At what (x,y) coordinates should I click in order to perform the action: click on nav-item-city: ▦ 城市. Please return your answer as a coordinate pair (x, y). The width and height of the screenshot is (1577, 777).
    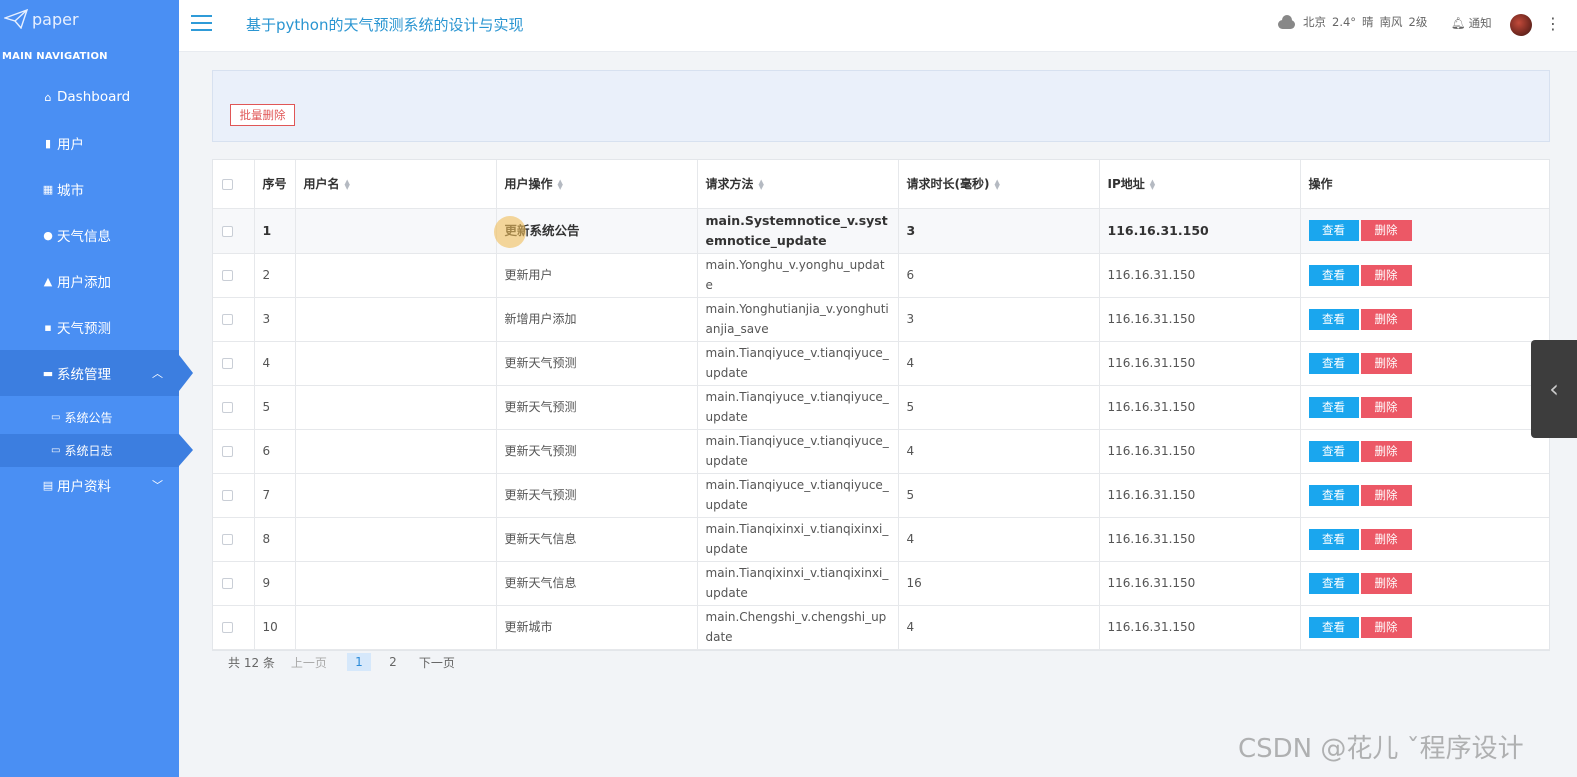
    Looking at the image, I should click on (89, 189).